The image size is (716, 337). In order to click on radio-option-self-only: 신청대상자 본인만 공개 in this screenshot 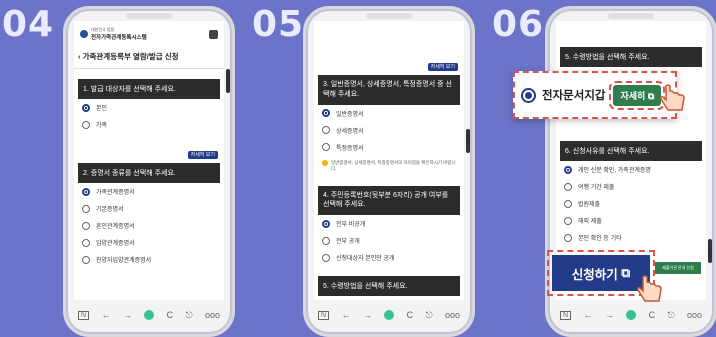, I will do `click(389, 257)`.